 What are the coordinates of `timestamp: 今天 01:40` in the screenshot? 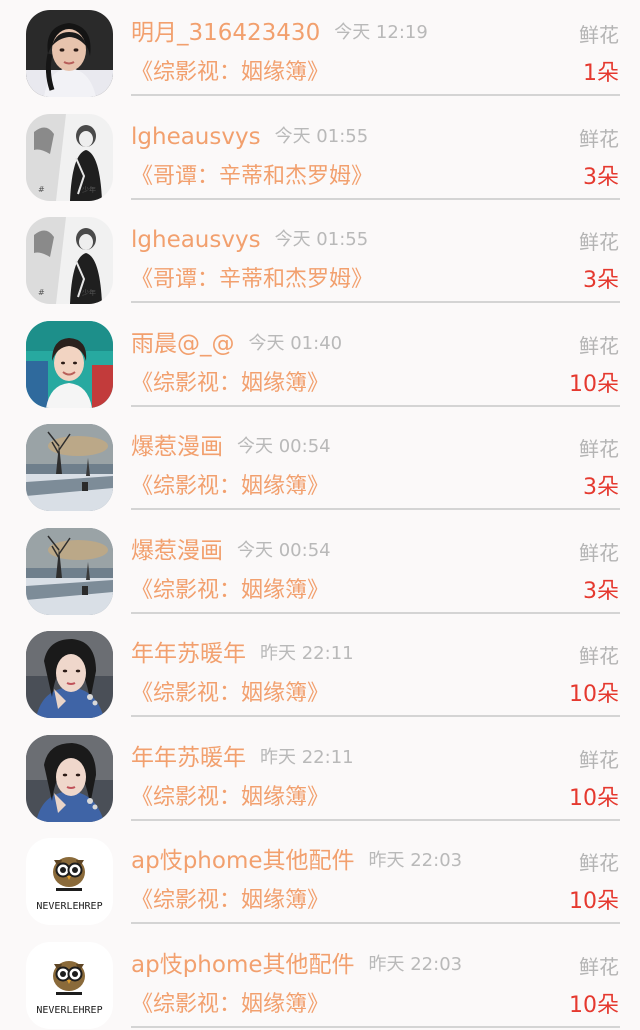 It's located at (295, 343).